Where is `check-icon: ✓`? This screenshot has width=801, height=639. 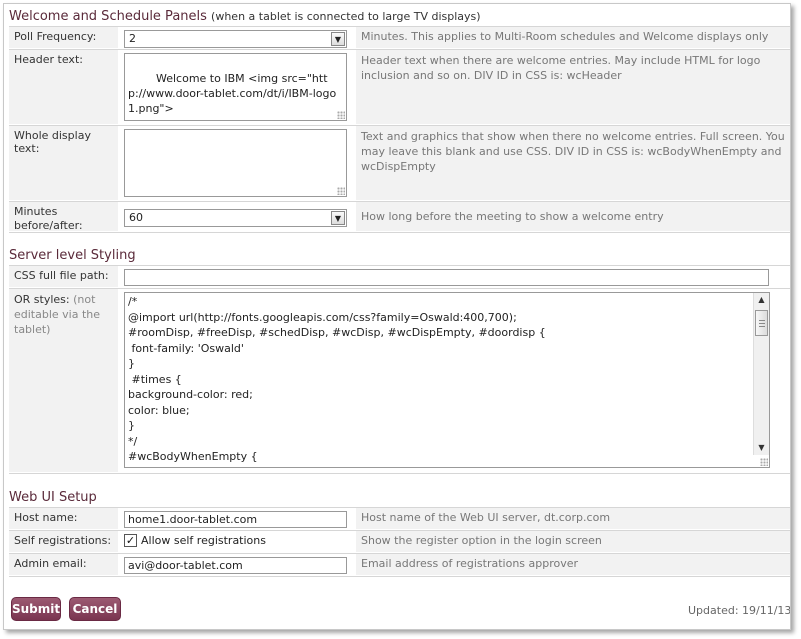 check-icon: ✓ is located at coordinates (130, 540).